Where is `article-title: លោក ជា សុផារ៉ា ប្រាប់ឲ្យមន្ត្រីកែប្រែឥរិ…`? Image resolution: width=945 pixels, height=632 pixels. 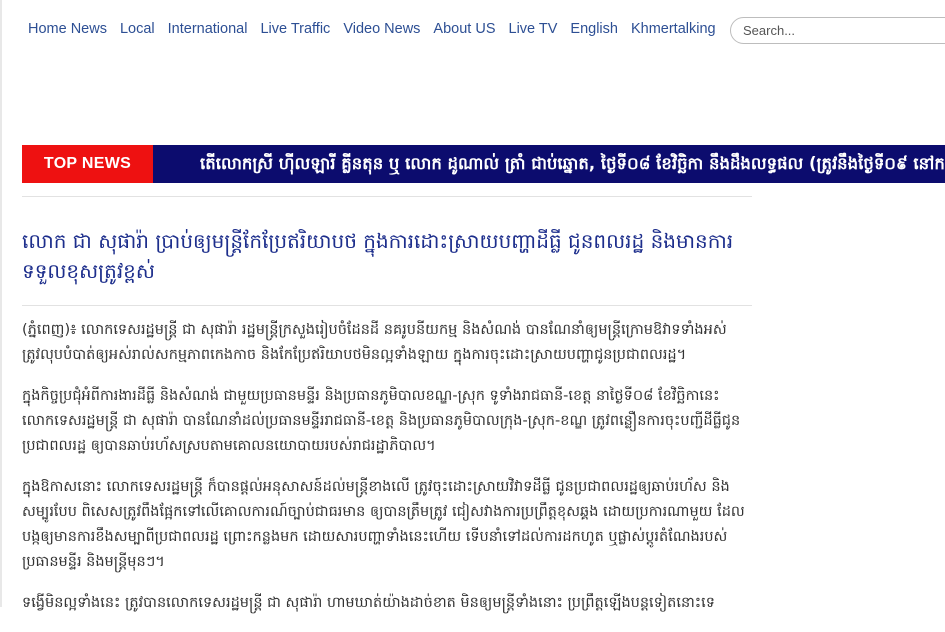
article-title: លោក ជា សុផារ៉ា ប្រាប់ឲ្យមន្ត្រីកែប្រែឥរិ… is located at coordinates (378, 256).